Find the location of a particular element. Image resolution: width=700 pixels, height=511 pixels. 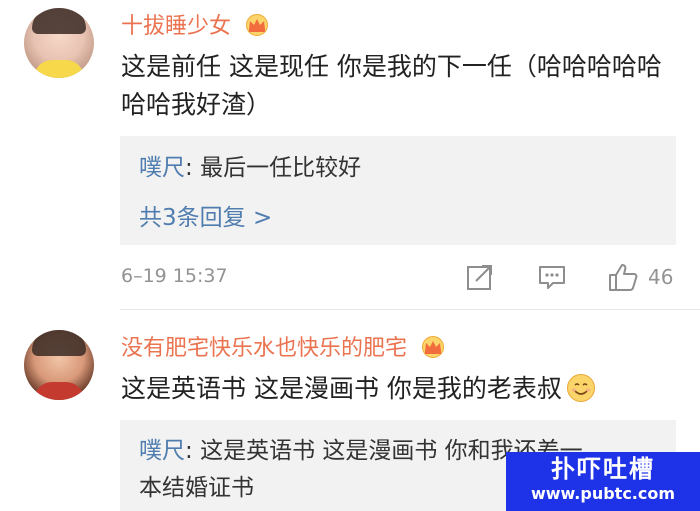

comment-text: 这是英语书 这是漫画书 你是我的老表叔 is located at coordinates (358, 387).